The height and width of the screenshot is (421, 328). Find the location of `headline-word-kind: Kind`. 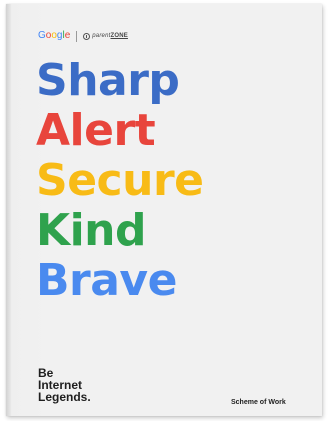

headline-word-kind: Kind is located at coordinates (91, 230).